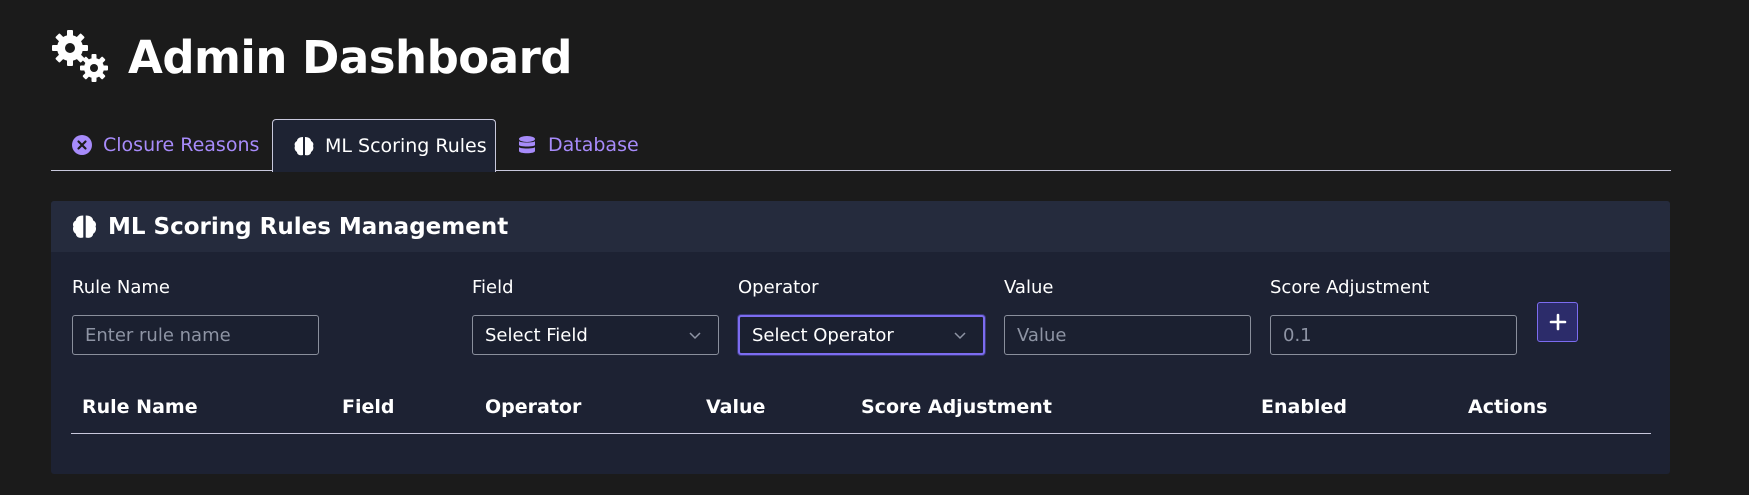 The image size is (1749, 495). Describe the element at coordinates (1350, 287) in the screenshot. I see `score-adjustment-label: Score Adjustment` at that location.